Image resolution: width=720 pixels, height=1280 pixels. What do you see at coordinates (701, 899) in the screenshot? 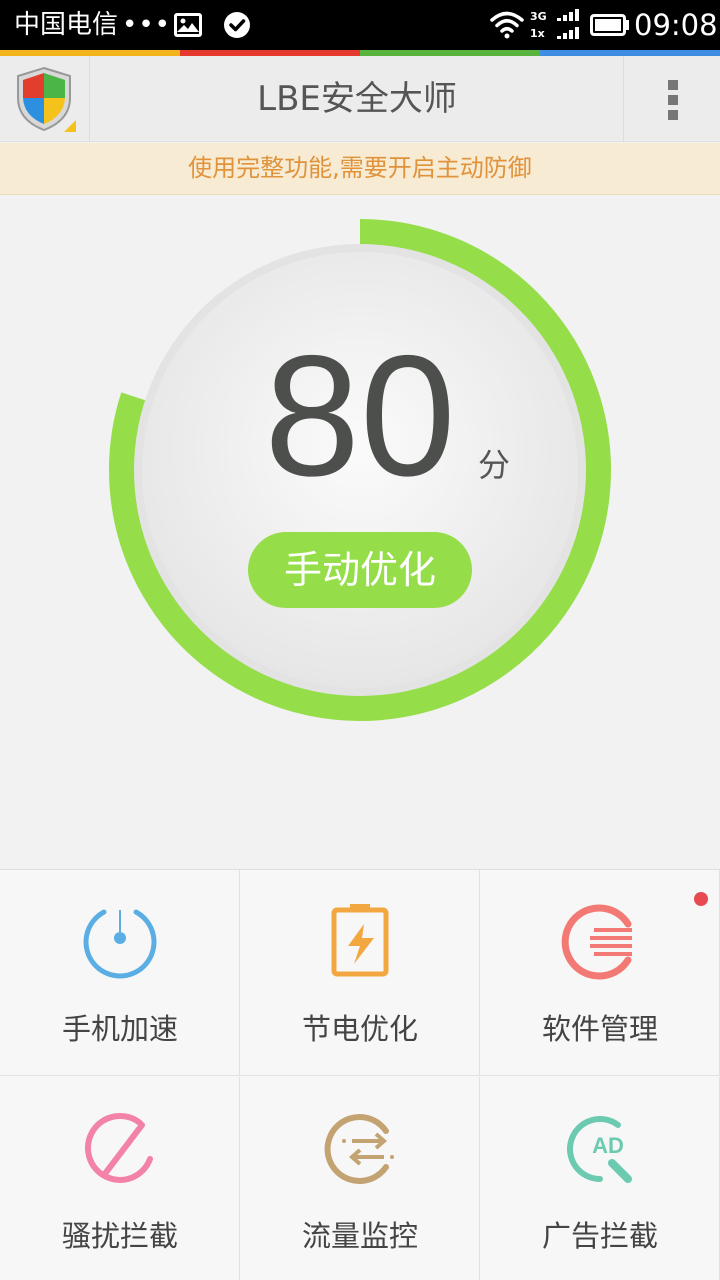
I see `new-badge-dot` at bounding box center [701, 899].